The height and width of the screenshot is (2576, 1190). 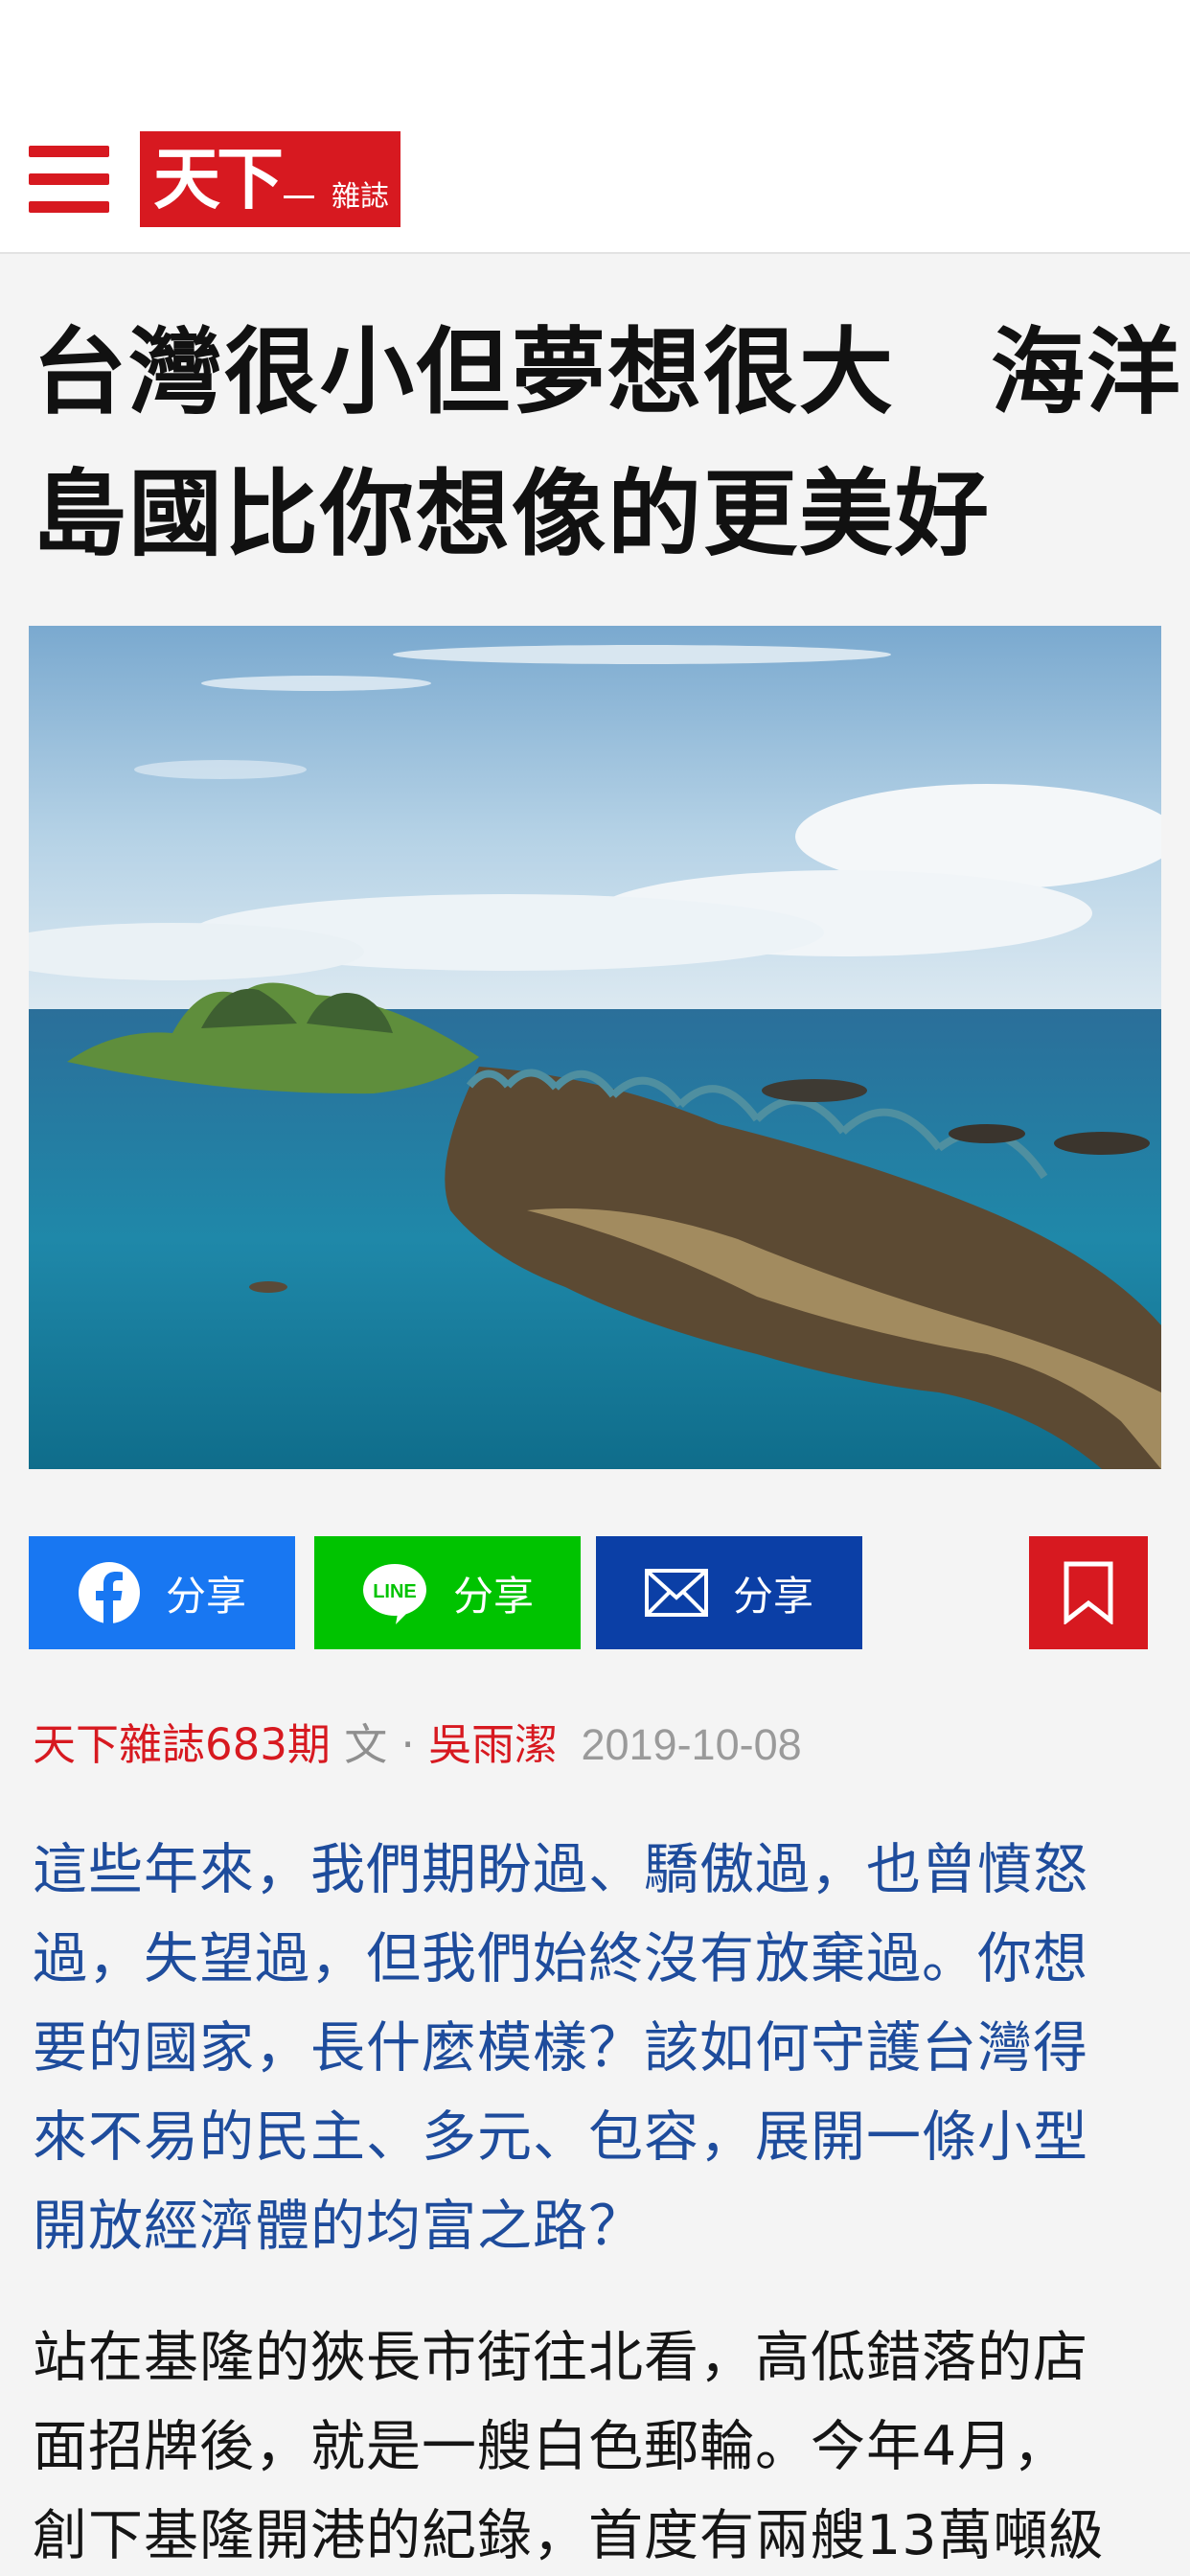 What do you see at coordinates (676, 1593) in the screenshot?
I see `mail-icon` at bounding box center [676, 1593].